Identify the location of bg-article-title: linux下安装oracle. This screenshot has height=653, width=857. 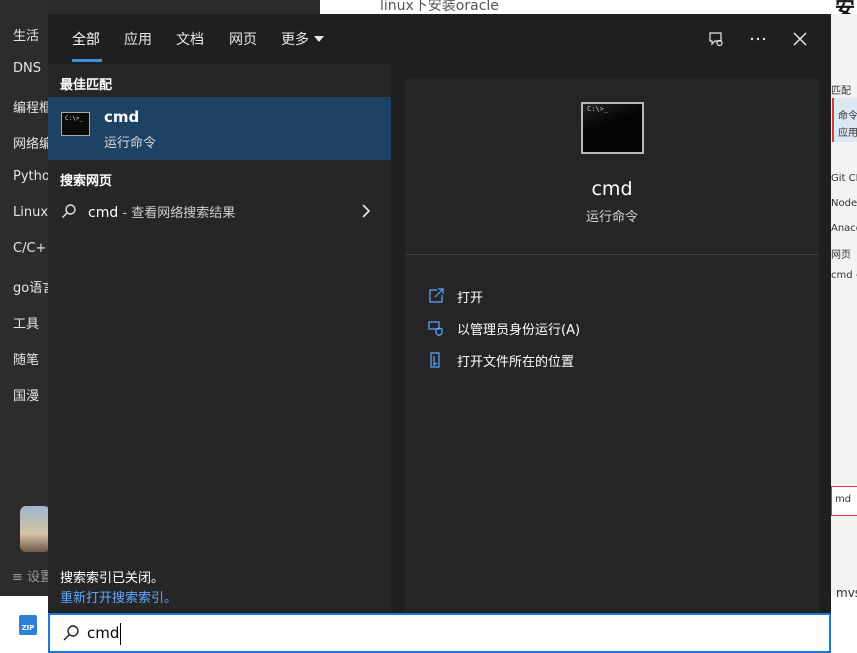
(439, 7).